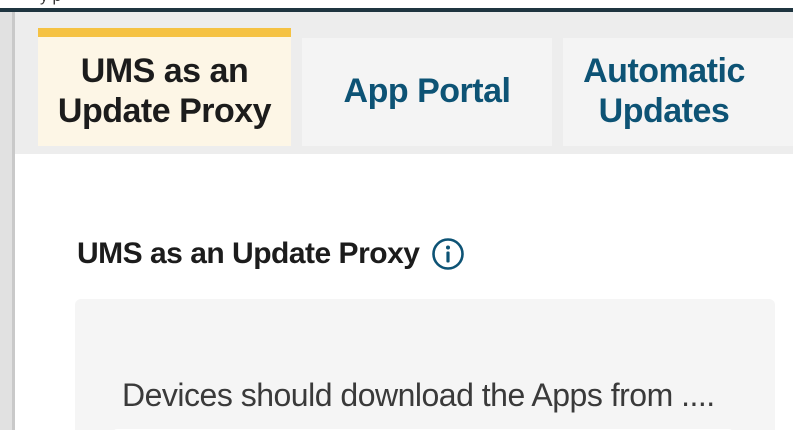 The height and width of the screenshot is (430, 793). Describe the element at coordinates (50, 3) in the screenshot. I see `header-partial-text: y p` at that location.